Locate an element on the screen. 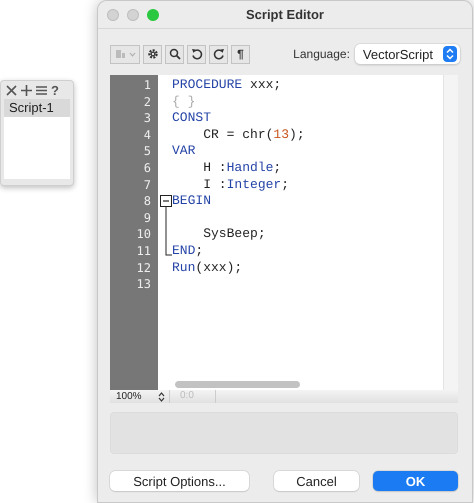  fold-collapse-icon is located at coordinates (166, 201).